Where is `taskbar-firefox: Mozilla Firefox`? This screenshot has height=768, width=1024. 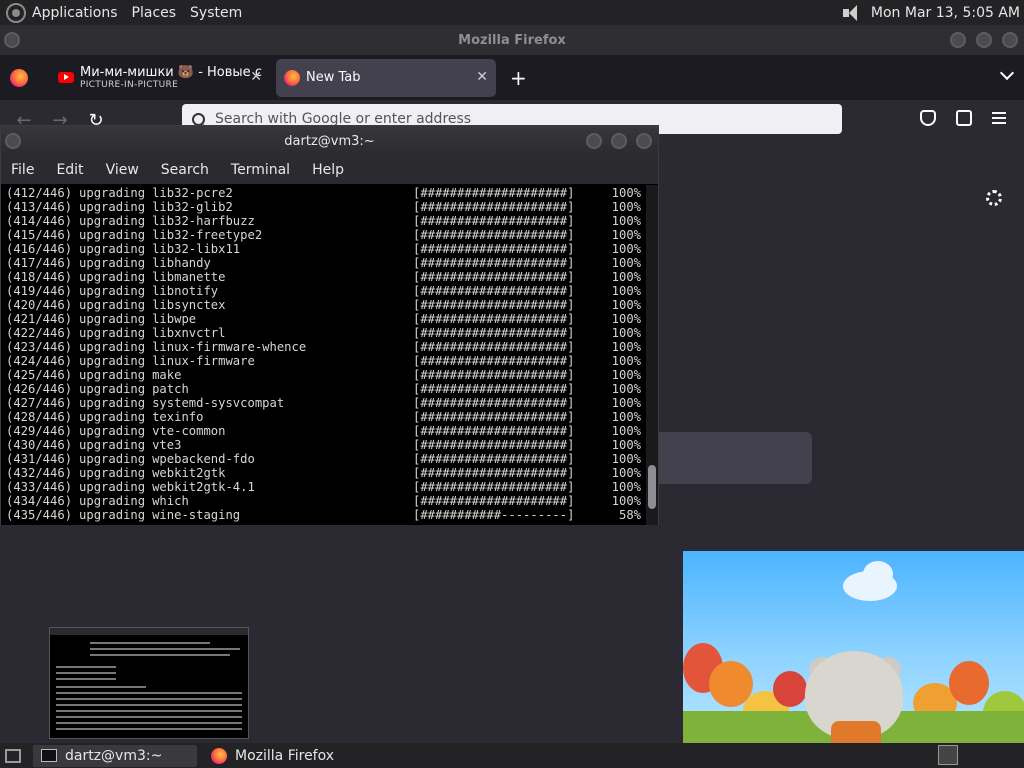
taskbar-firefox: Mozilla Firefox is located at coordinates (272, 756).